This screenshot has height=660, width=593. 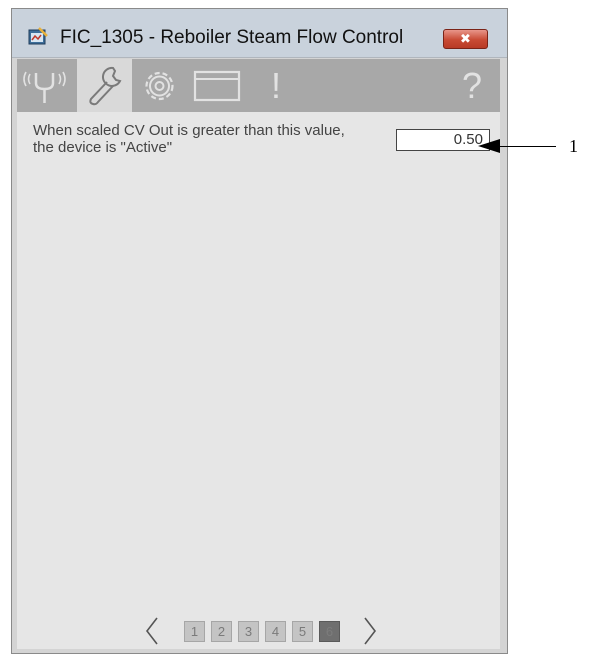 I want to click on chevron-right-icon, so click(x=370, y=633).